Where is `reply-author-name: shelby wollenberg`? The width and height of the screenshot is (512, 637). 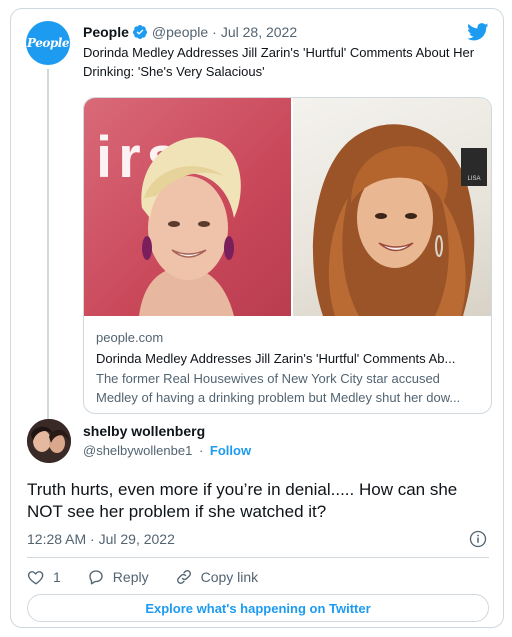
reply-author-name: shelby wollenberg is located at coordinates (144, 431).